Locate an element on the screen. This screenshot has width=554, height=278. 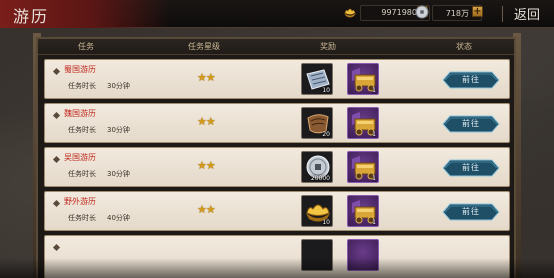
reward-count: 20000 is located at coordinates (320, 178).